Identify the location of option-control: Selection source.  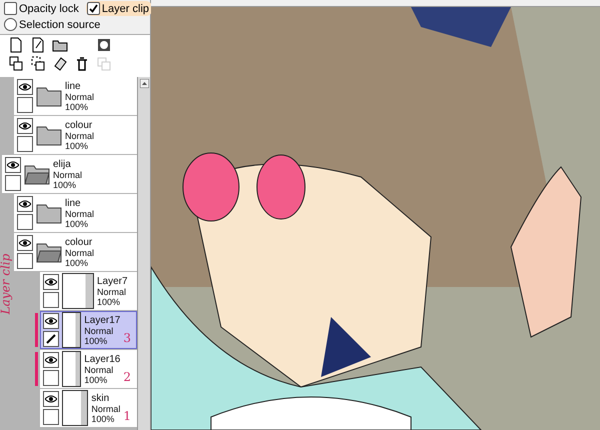
(53, 24).